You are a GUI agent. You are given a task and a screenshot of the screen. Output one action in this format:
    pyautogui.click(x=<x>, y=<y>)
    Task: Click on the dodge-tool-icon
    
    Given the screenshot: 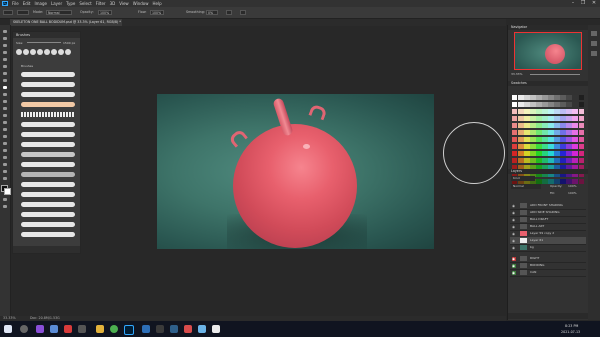 What is the action you would take?
    pyautogui.click(x=5, y=129)
    